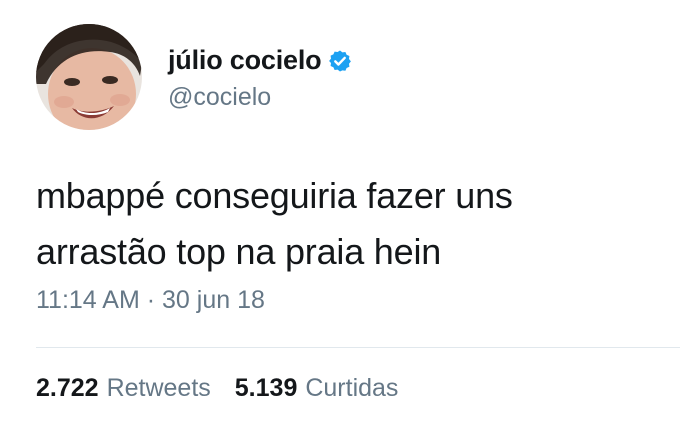  What do you see at coordinates (67, 388) in the screenshot?
I see `retweets-count: 2.722` at bounding box center [67, 388].